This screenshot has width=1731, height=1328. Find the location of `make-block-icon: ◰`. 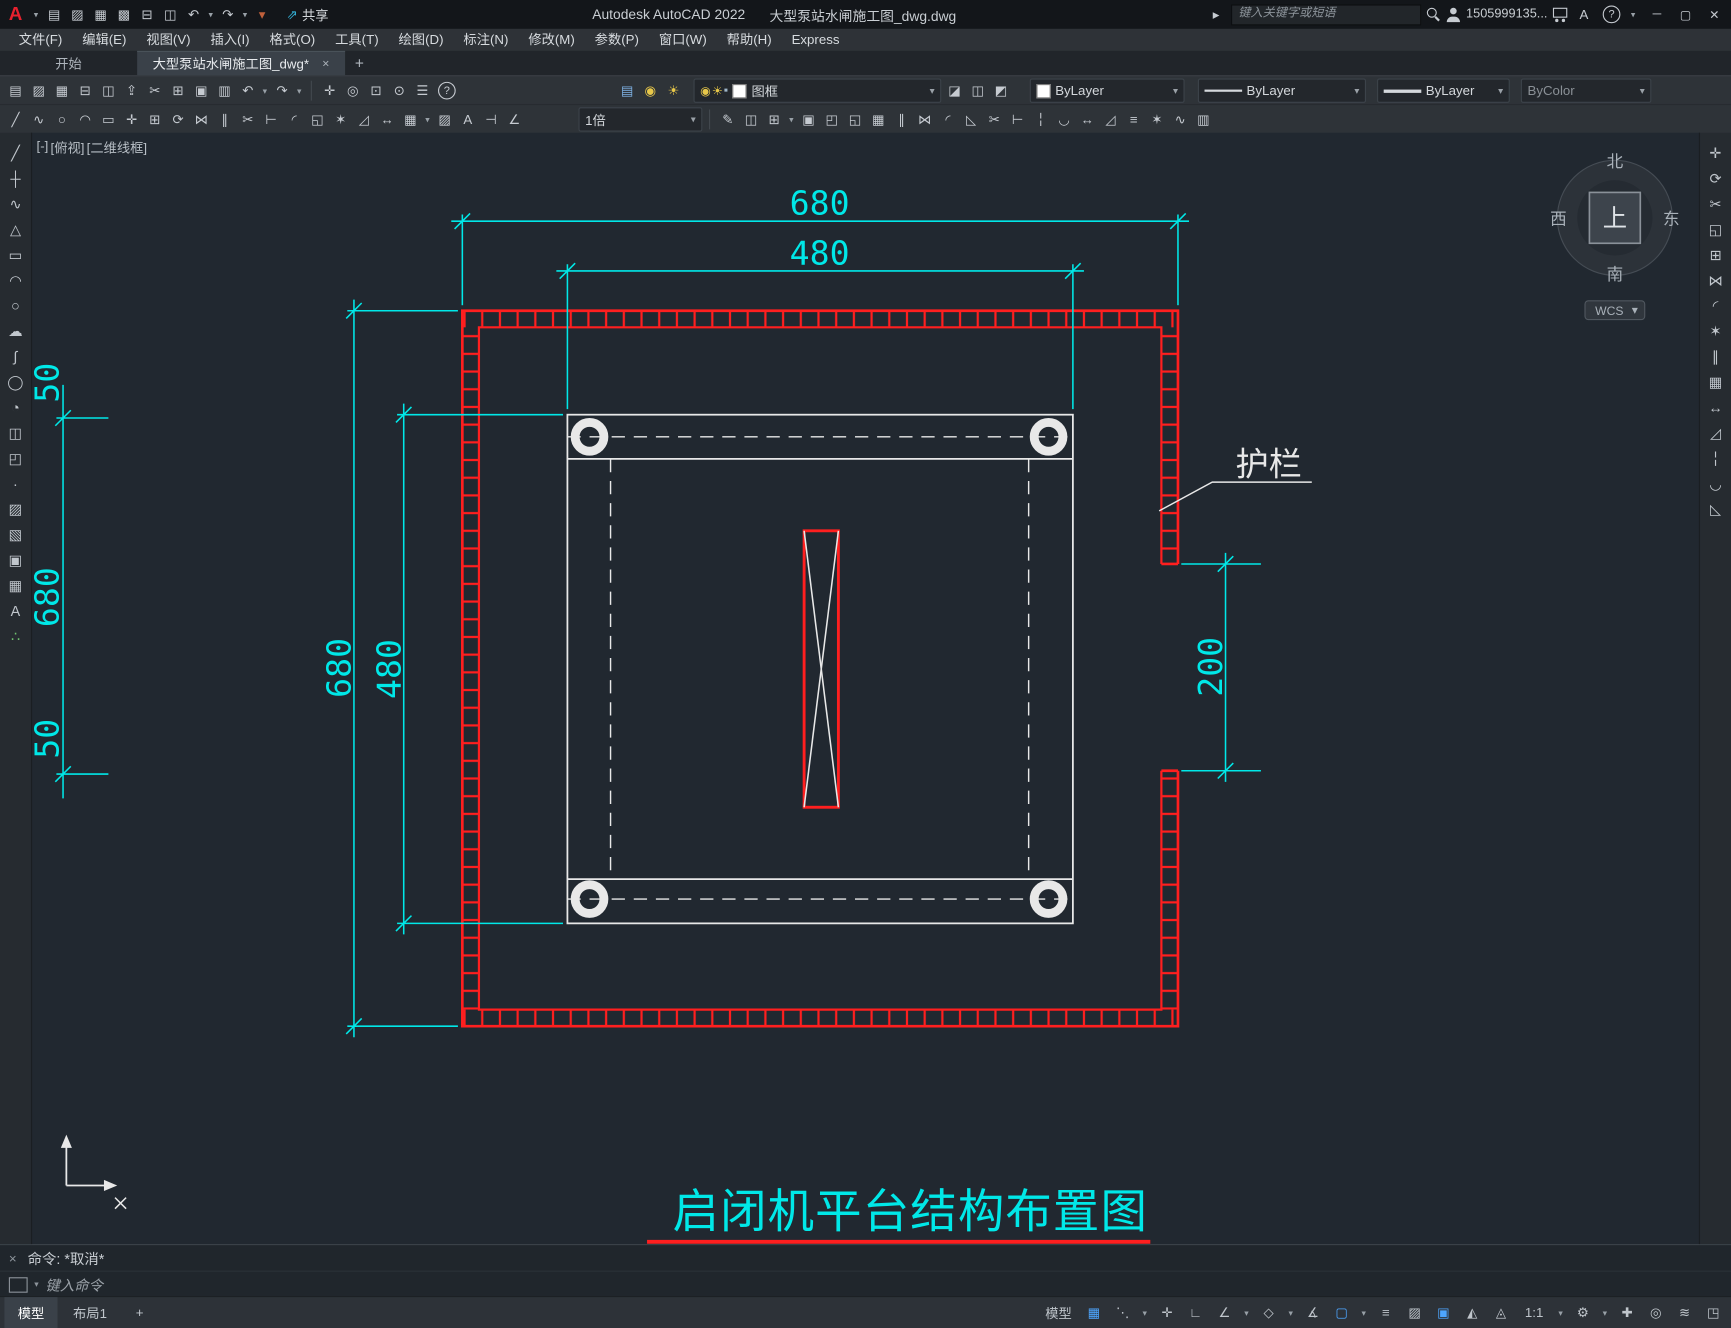

make-block-icon: ◰ is located at coordinates (15, 458).